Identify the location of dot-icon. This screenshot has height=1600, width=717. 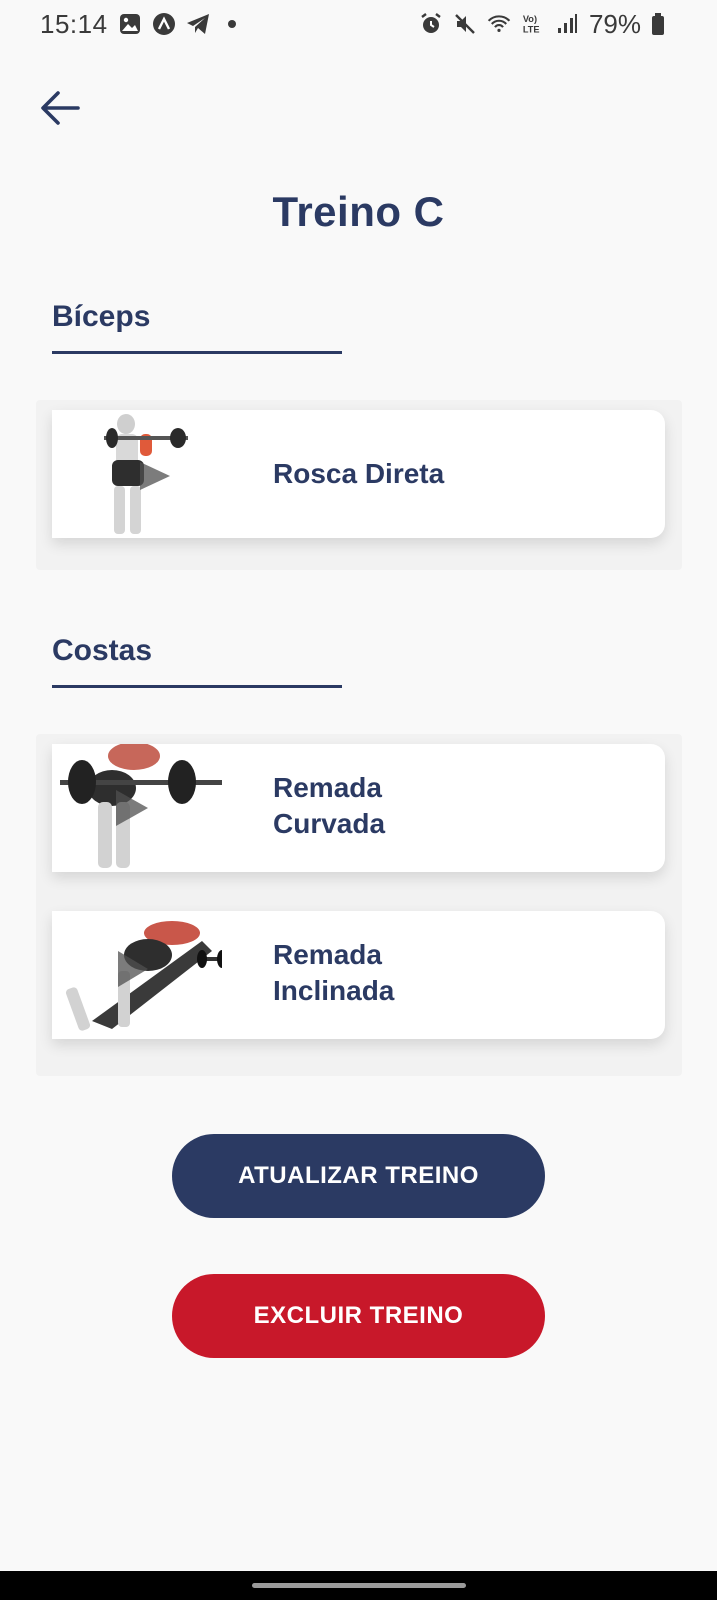
(232, 24).